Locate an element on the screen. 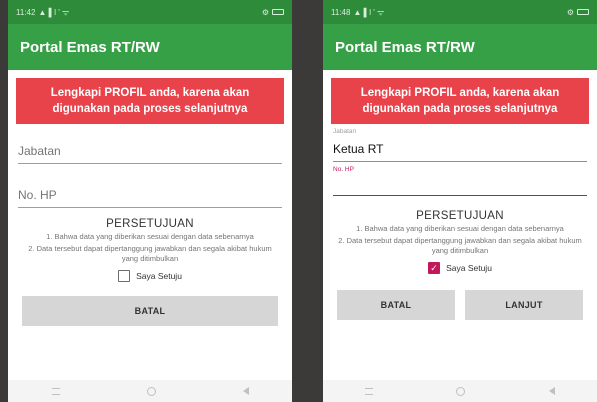  jabatan-field: Jabatan is located at coordinates (460, 145).